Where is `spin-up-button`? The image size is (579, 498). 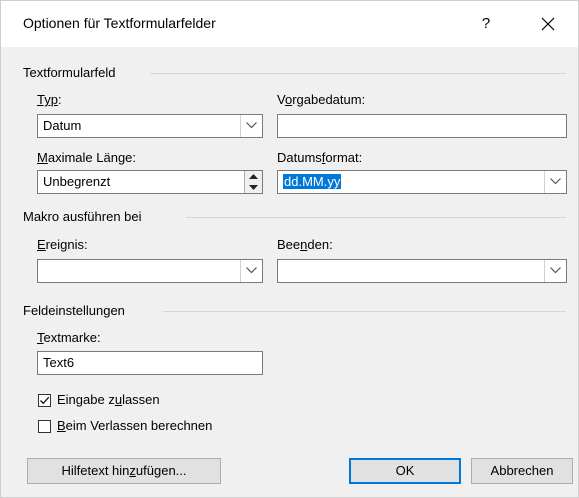
spin-up-button is located at coordinates (253, 176).